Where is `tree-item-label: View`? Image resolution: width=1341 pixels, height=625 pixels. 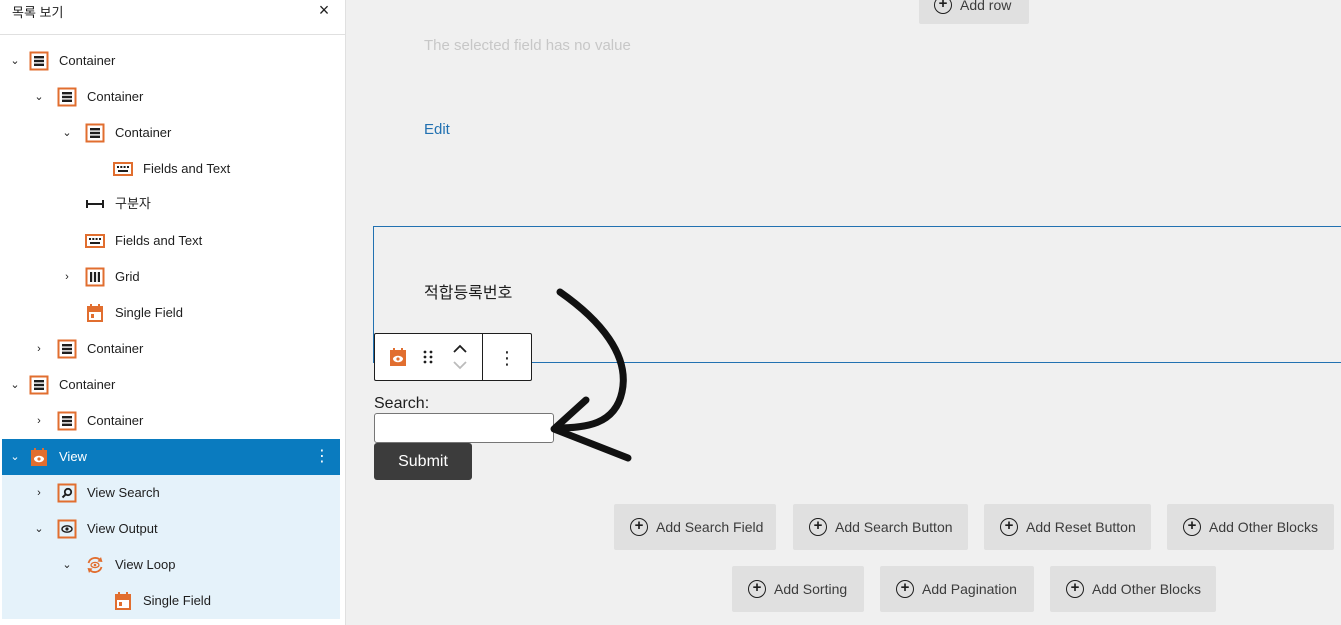 tree-item-label: View is located at coordinates (73, 456).